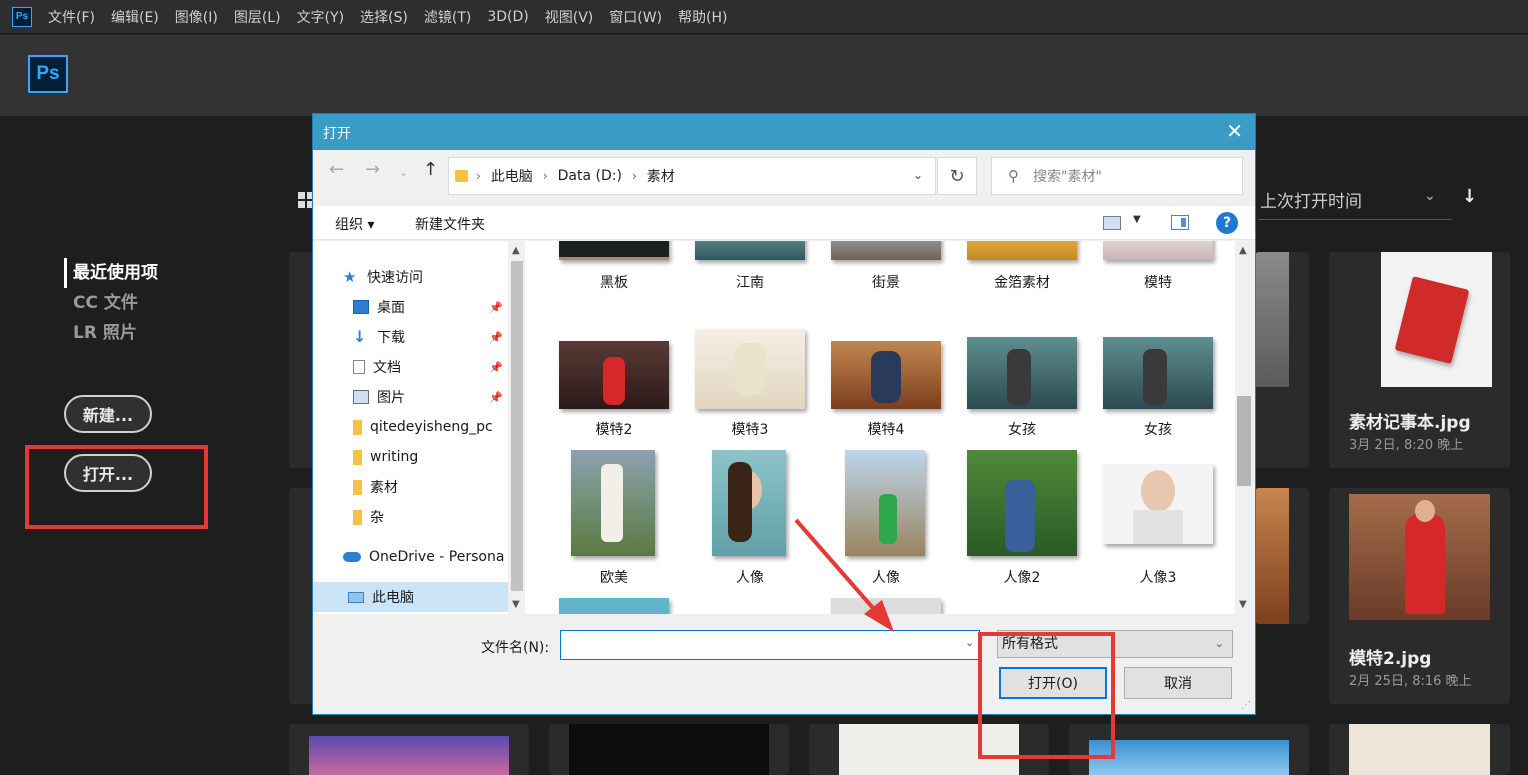  I want to click on nav-label: 图片, so click(391, 398).